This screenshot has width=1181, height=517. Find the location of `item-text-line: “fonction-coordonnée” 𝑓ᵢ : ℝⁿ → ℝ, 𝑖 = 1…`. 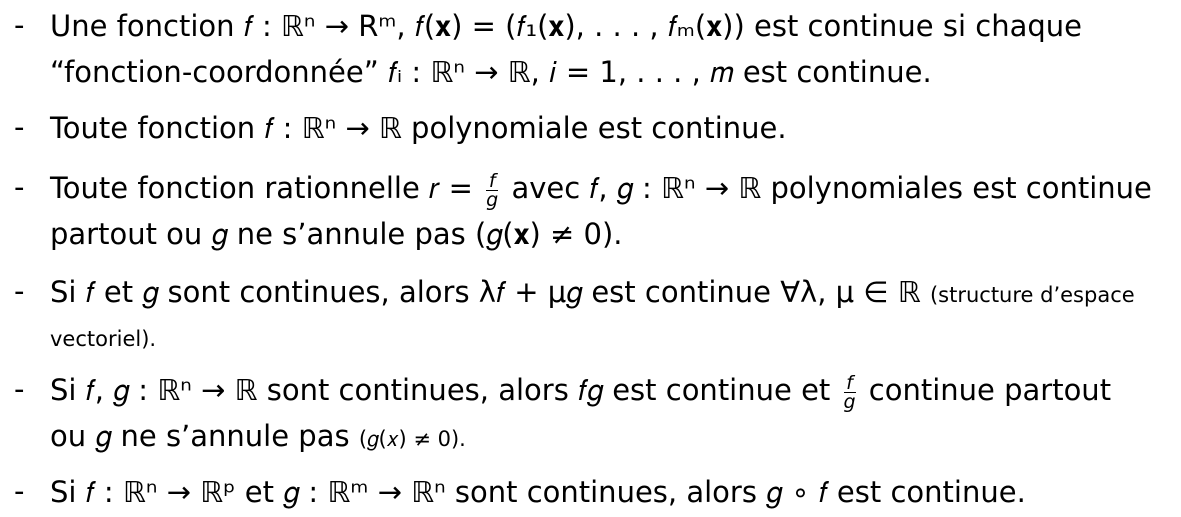

item-text-line: “fonction-coordonnée” 𝑓ᵢ : ℝⁿ → ℝ, 𝑖 = 1… is located at coordinates (491, 72).